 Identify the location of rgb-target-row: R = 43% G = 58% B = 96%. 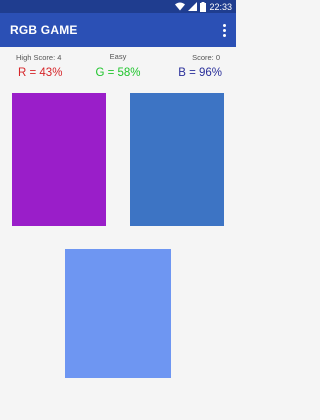
(118, 75).